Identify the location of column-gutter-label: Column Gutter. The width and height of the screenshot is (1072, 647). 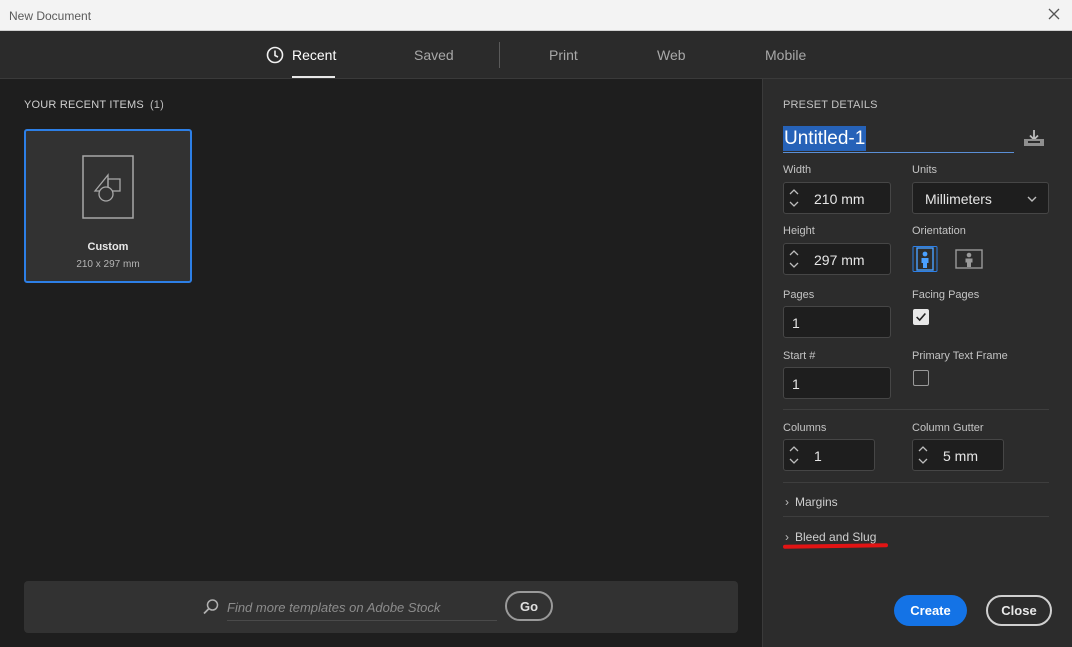
(948, 428).